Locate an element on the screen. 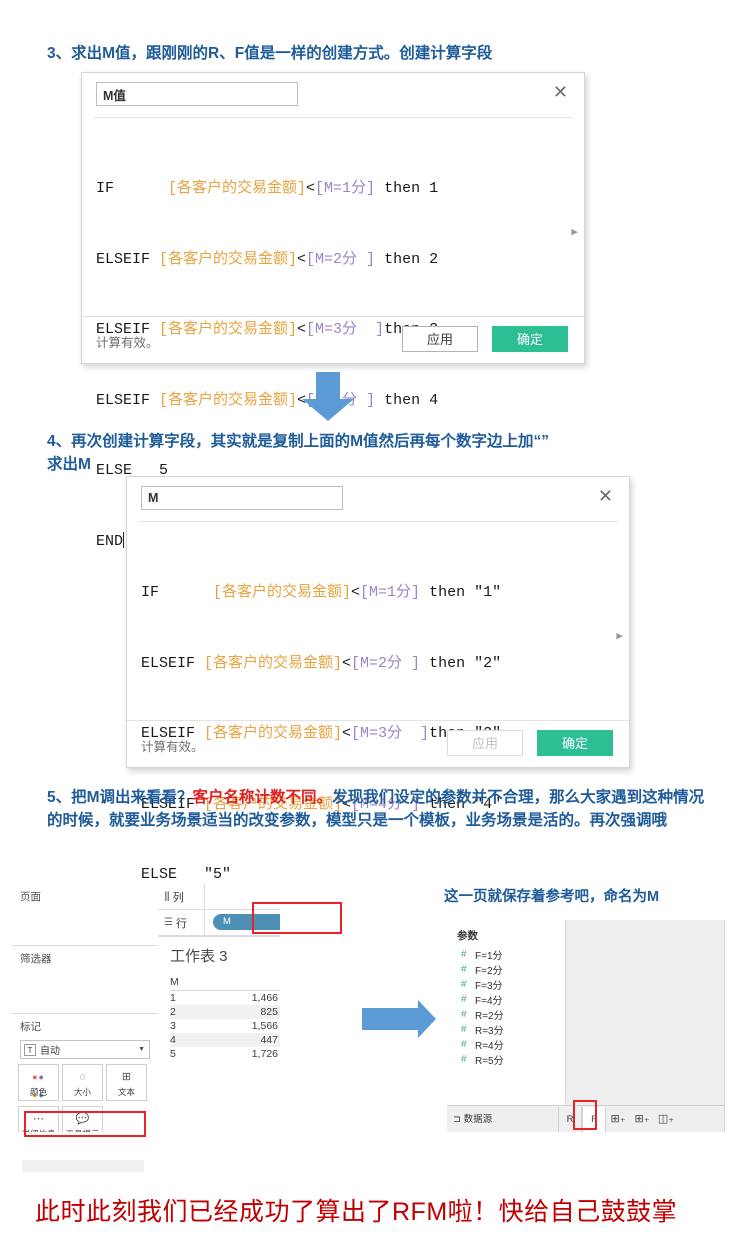 The image size is (751, 1249). worksheet-data-table: M 1 1,466 2 825 3 1,566 4 447 5 1,726 is located at coordinates (225, 1018).